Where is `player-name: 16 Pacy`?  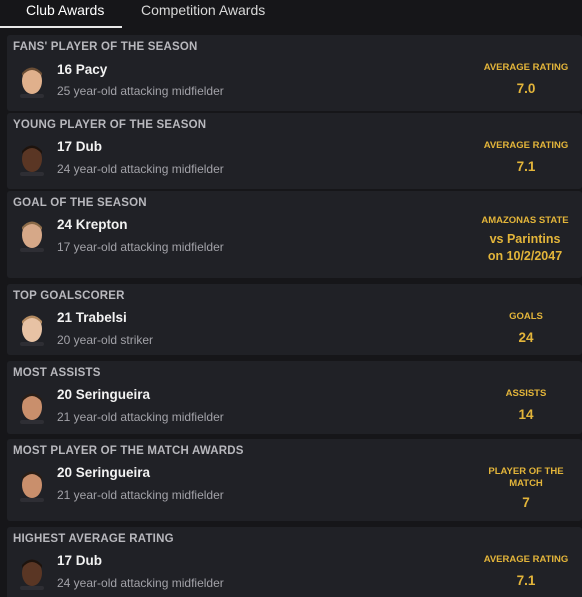 player-name: 16 Pacy is located at coordinates (82, 69).